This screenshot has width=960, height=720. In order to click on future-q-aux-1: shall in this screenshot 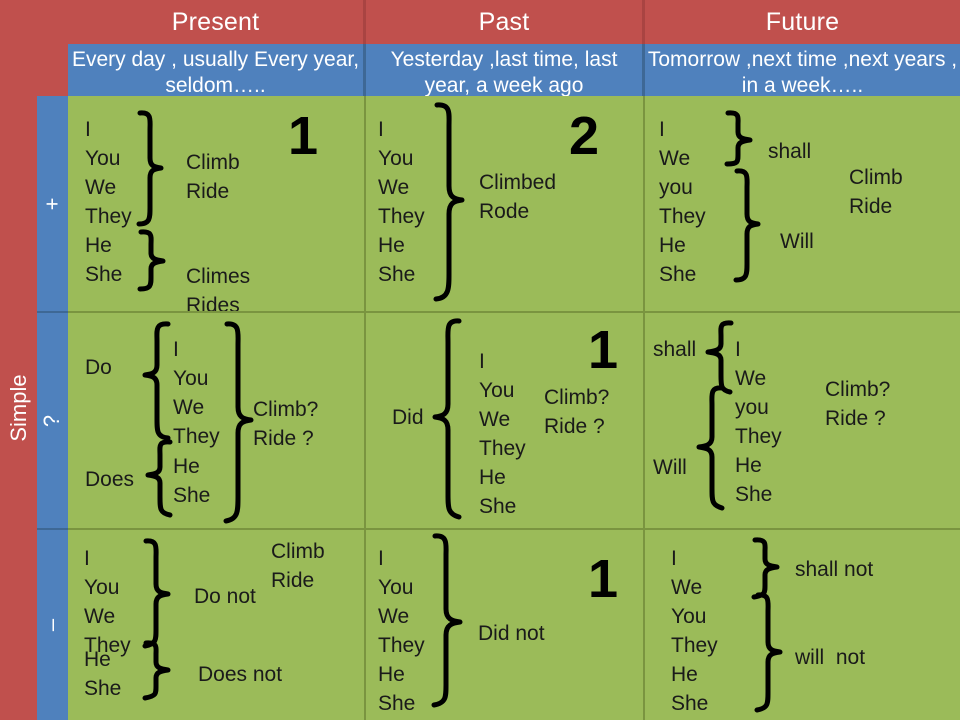, I will do `click(675, 349)`.